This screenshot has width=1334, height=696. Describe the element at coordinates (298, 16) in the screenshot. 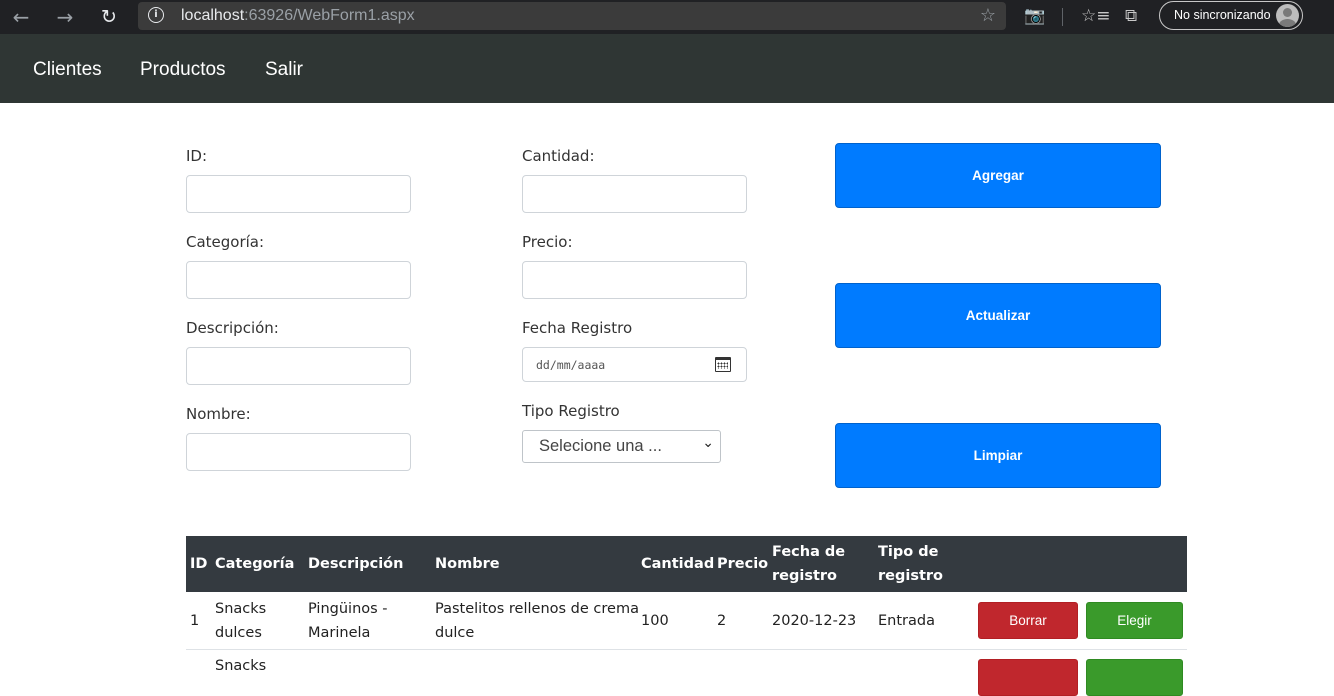

I see `url-text: localhost:63926/WebForm1.aspx` at that location.